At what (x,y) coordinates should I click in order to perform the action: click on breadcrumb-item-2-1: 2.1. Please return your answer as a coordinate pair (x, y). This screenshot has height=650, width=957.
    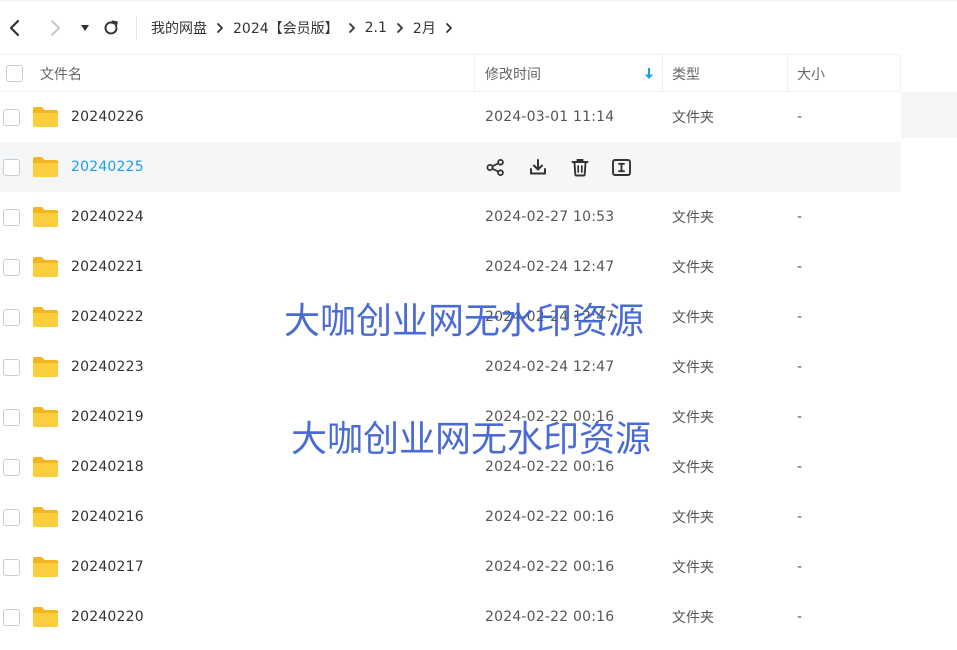
    Looking at the image, I should click on (376, 28).